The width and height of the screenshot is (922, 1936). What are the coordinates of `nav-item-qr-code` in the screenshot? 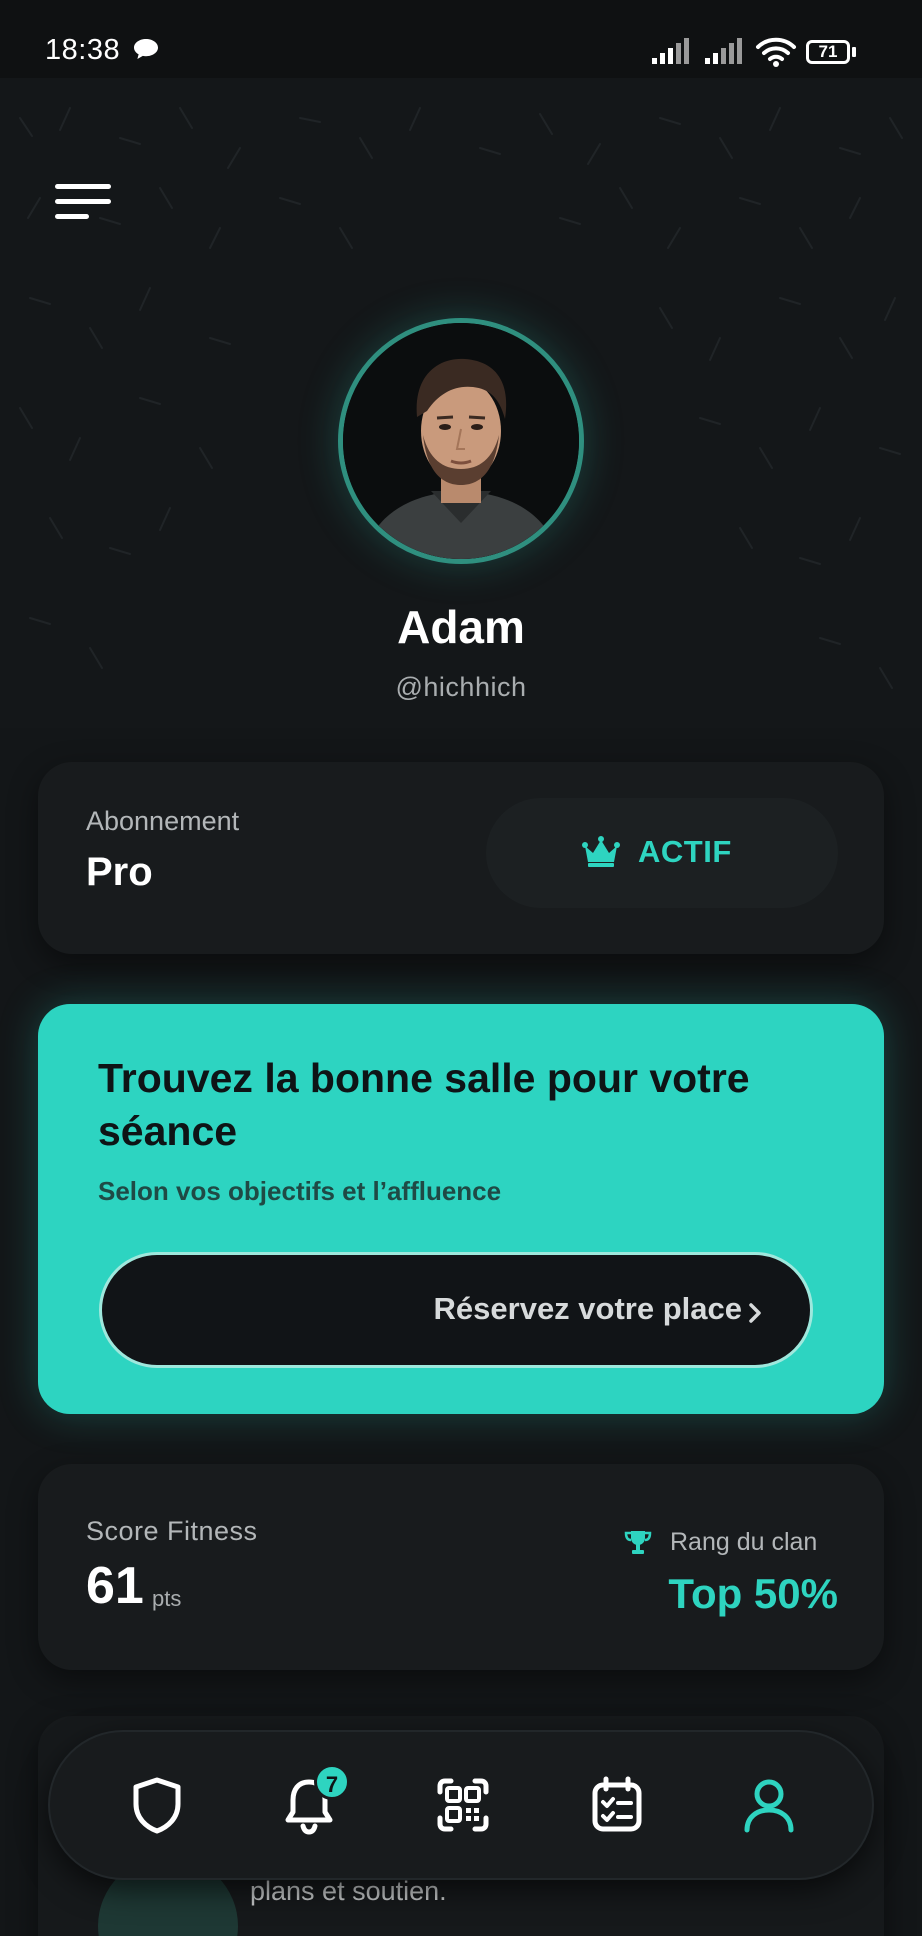 It's located at (463, 1805).